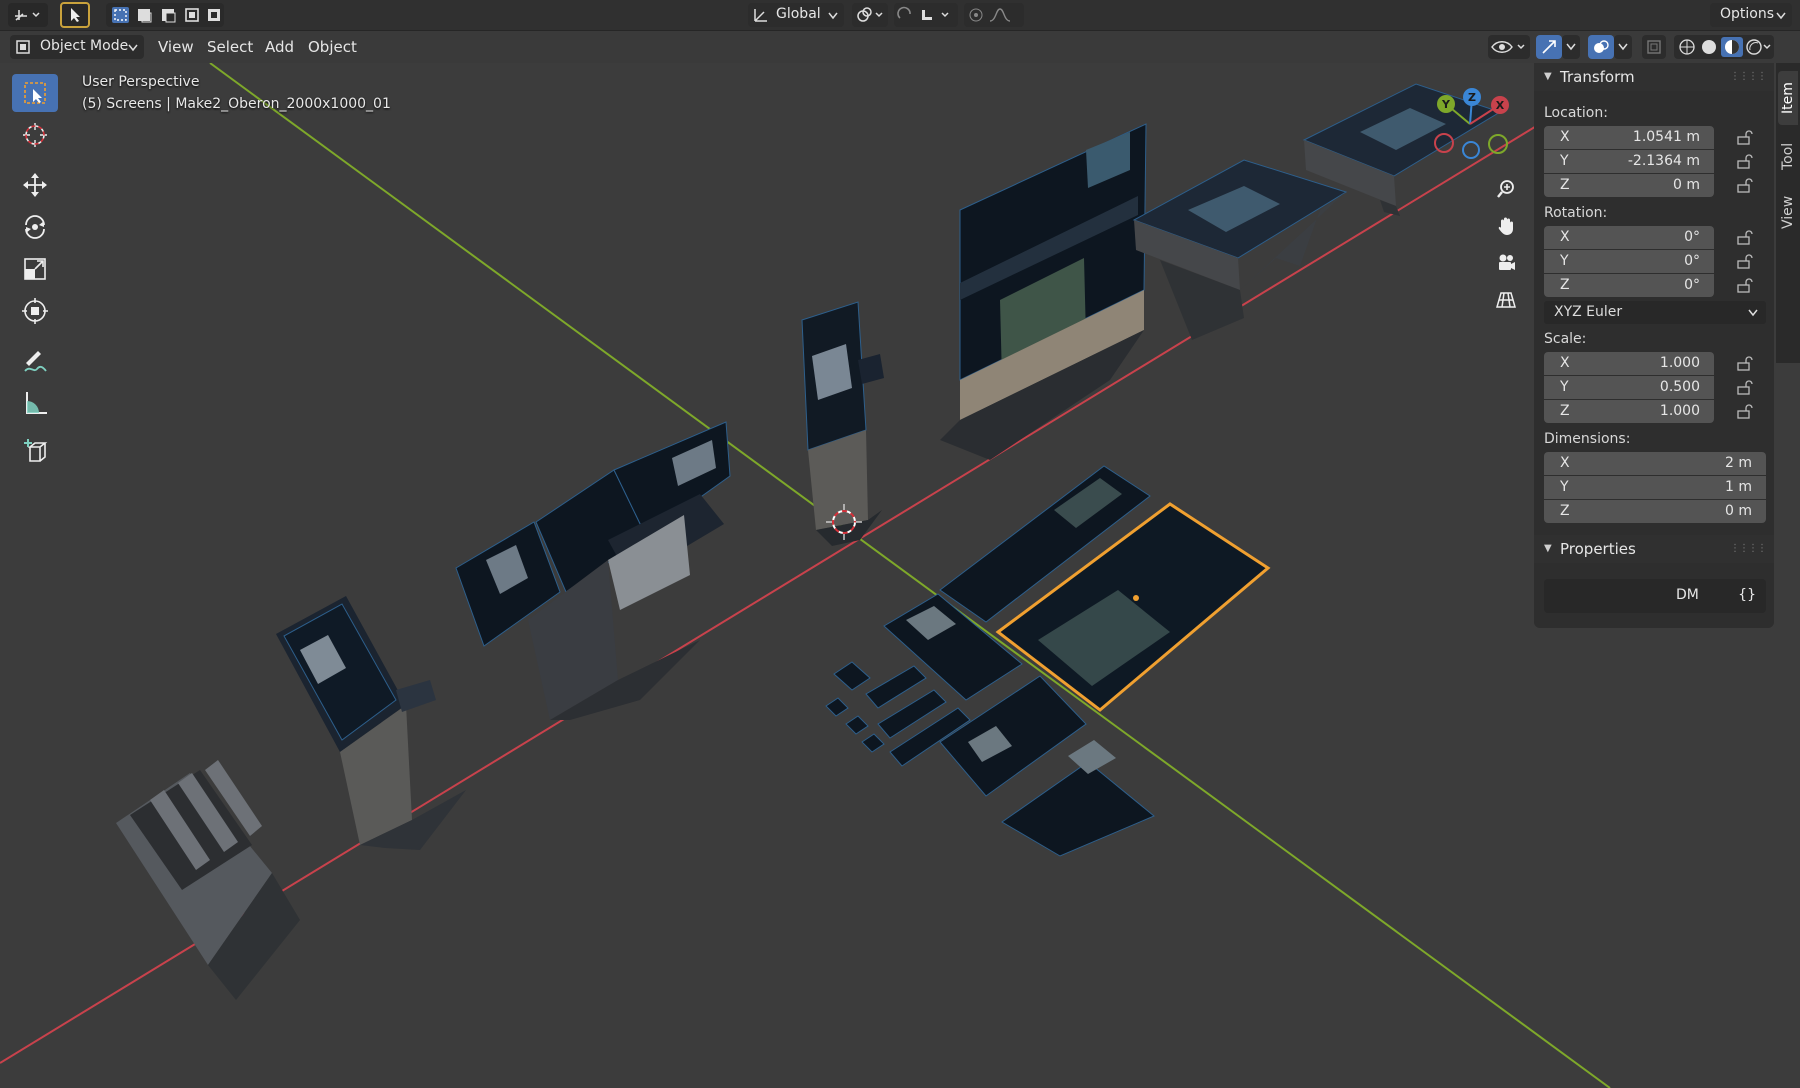 This screenshot has width=1800, height=1088. I want to click on object-mode-icon, so click(23, 47).